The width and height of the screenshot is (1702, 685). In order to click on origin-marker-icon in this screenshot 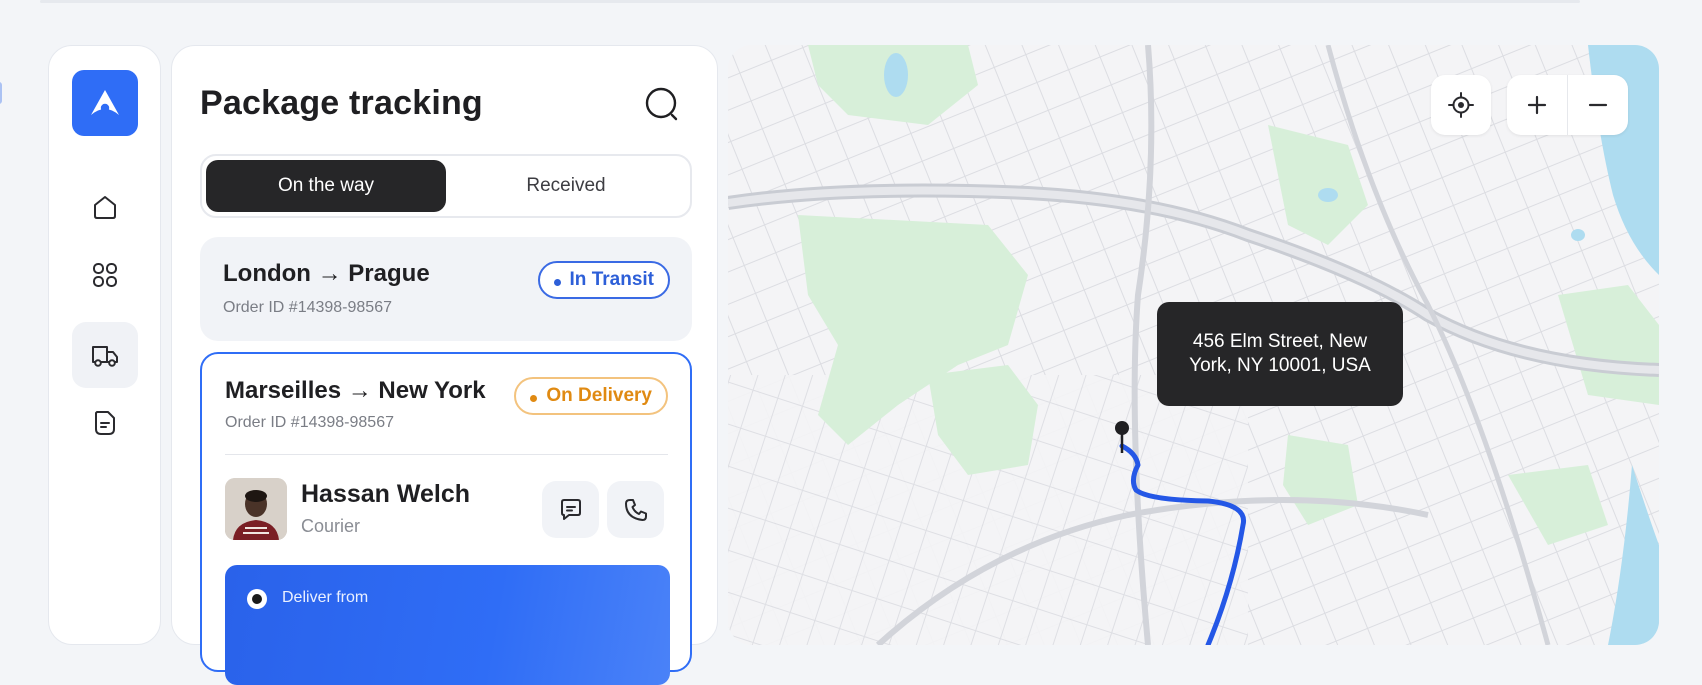, I will do `click(257, 599)`.